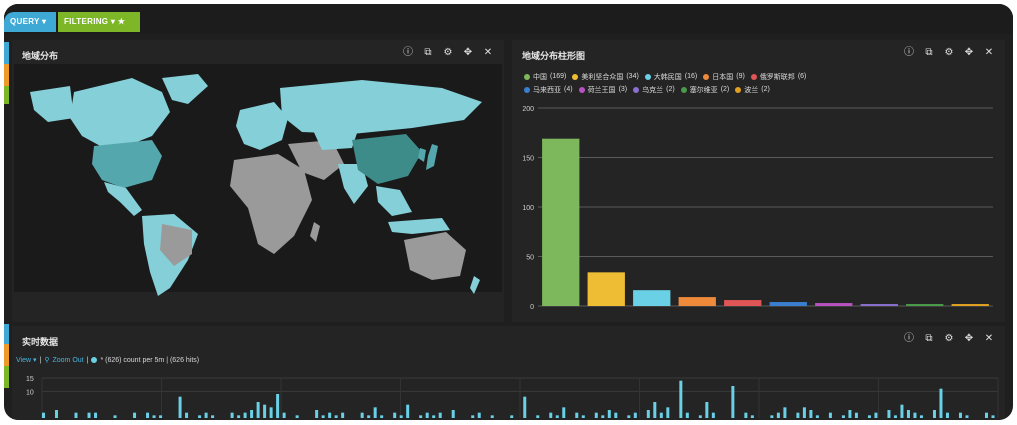 The width and height of the screenshot is (1017, 425). What do you see at coordinates (788, 304) in the screenshot?
I see `bar-马来西亚` at bounding box center [788, 304].